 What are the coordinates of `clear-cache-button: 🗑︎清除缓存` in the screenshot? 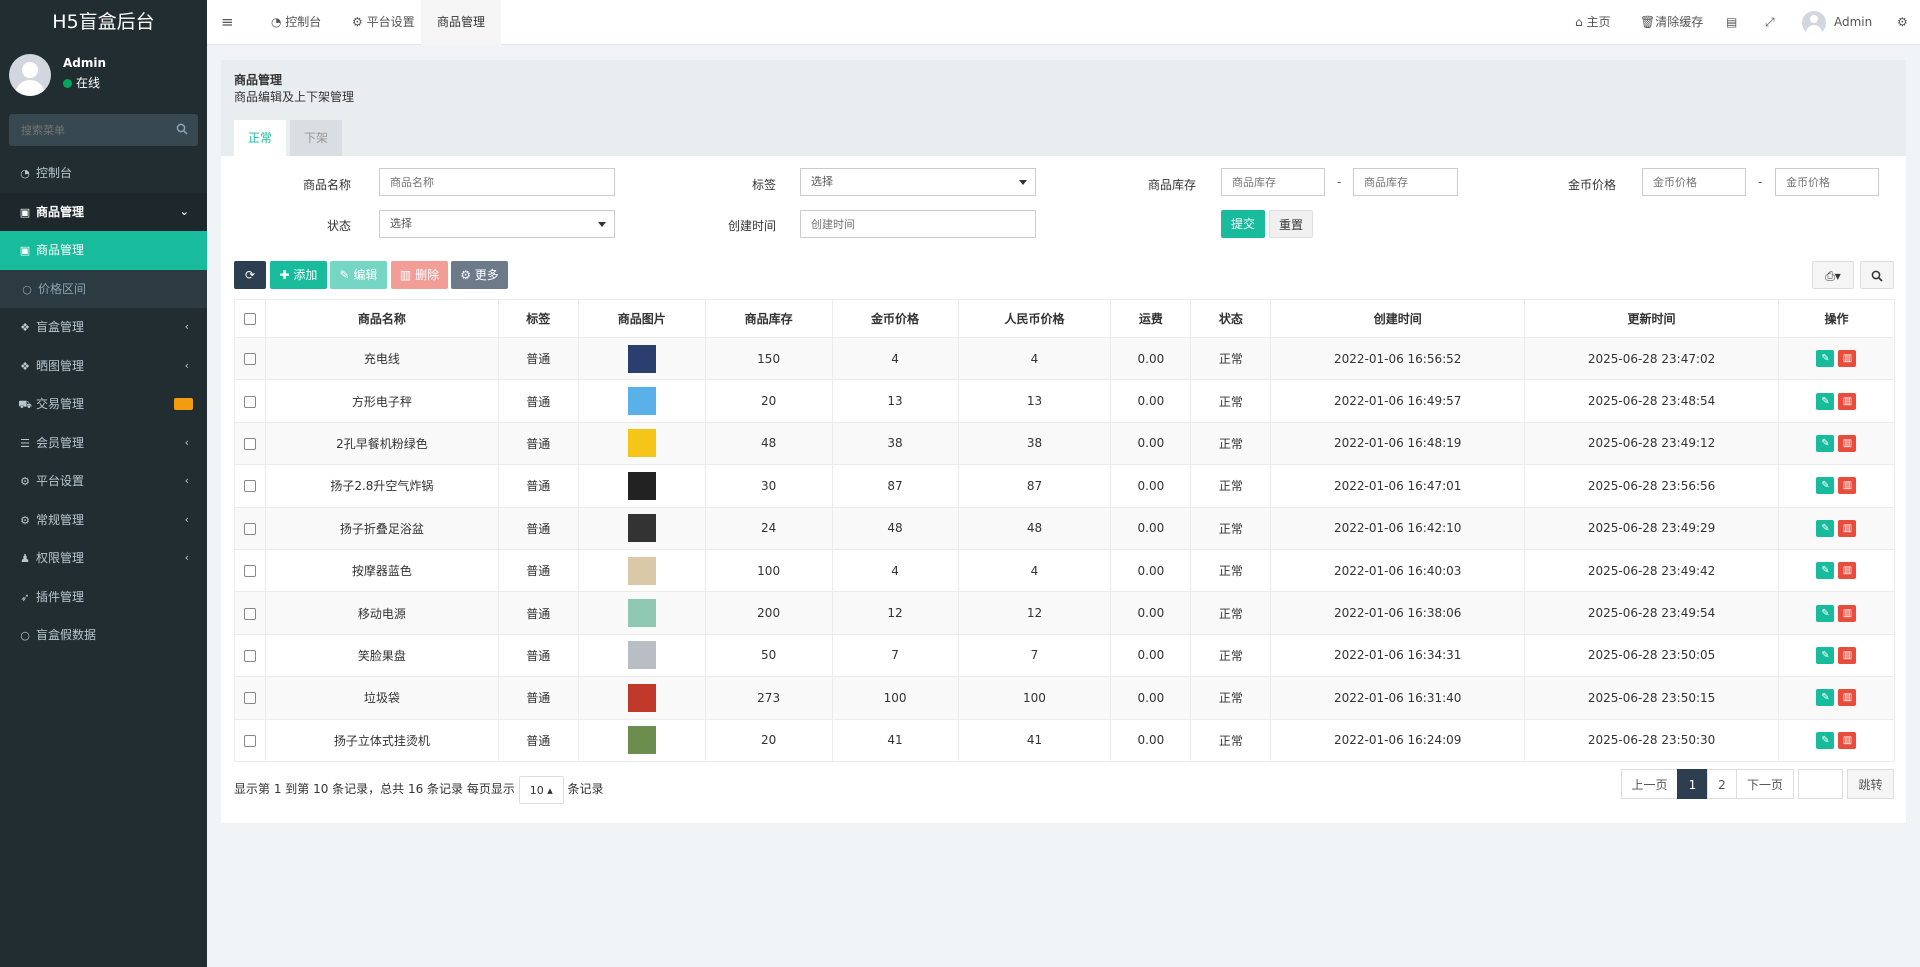 It's located at (1671, 22).